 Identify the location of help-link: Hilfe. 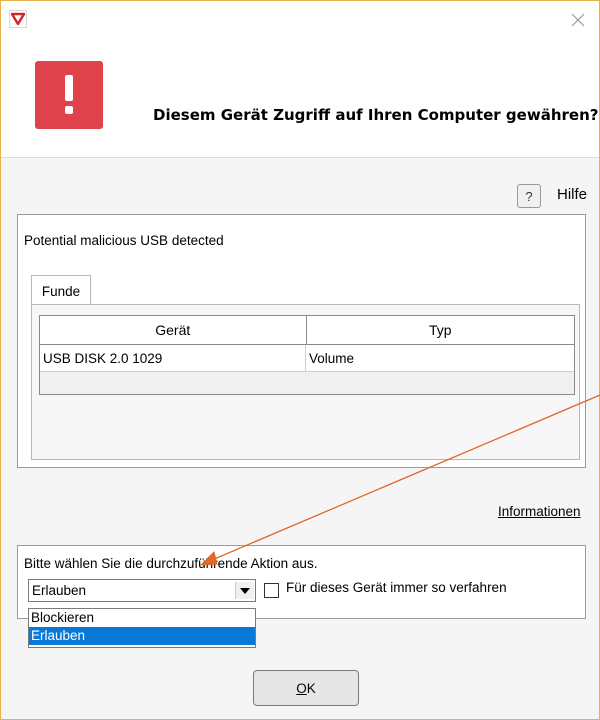
(572, 194).